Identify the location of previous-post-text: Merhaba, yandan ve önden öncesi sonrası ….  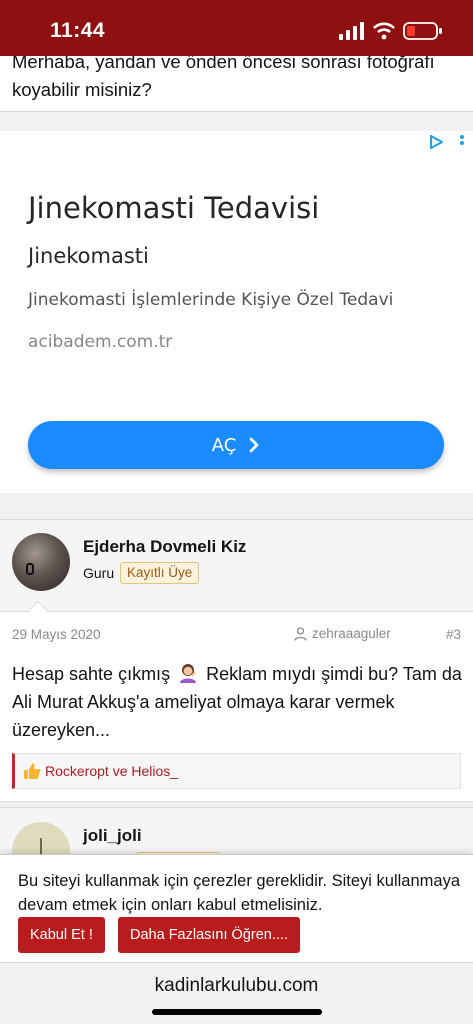
(223, 78).